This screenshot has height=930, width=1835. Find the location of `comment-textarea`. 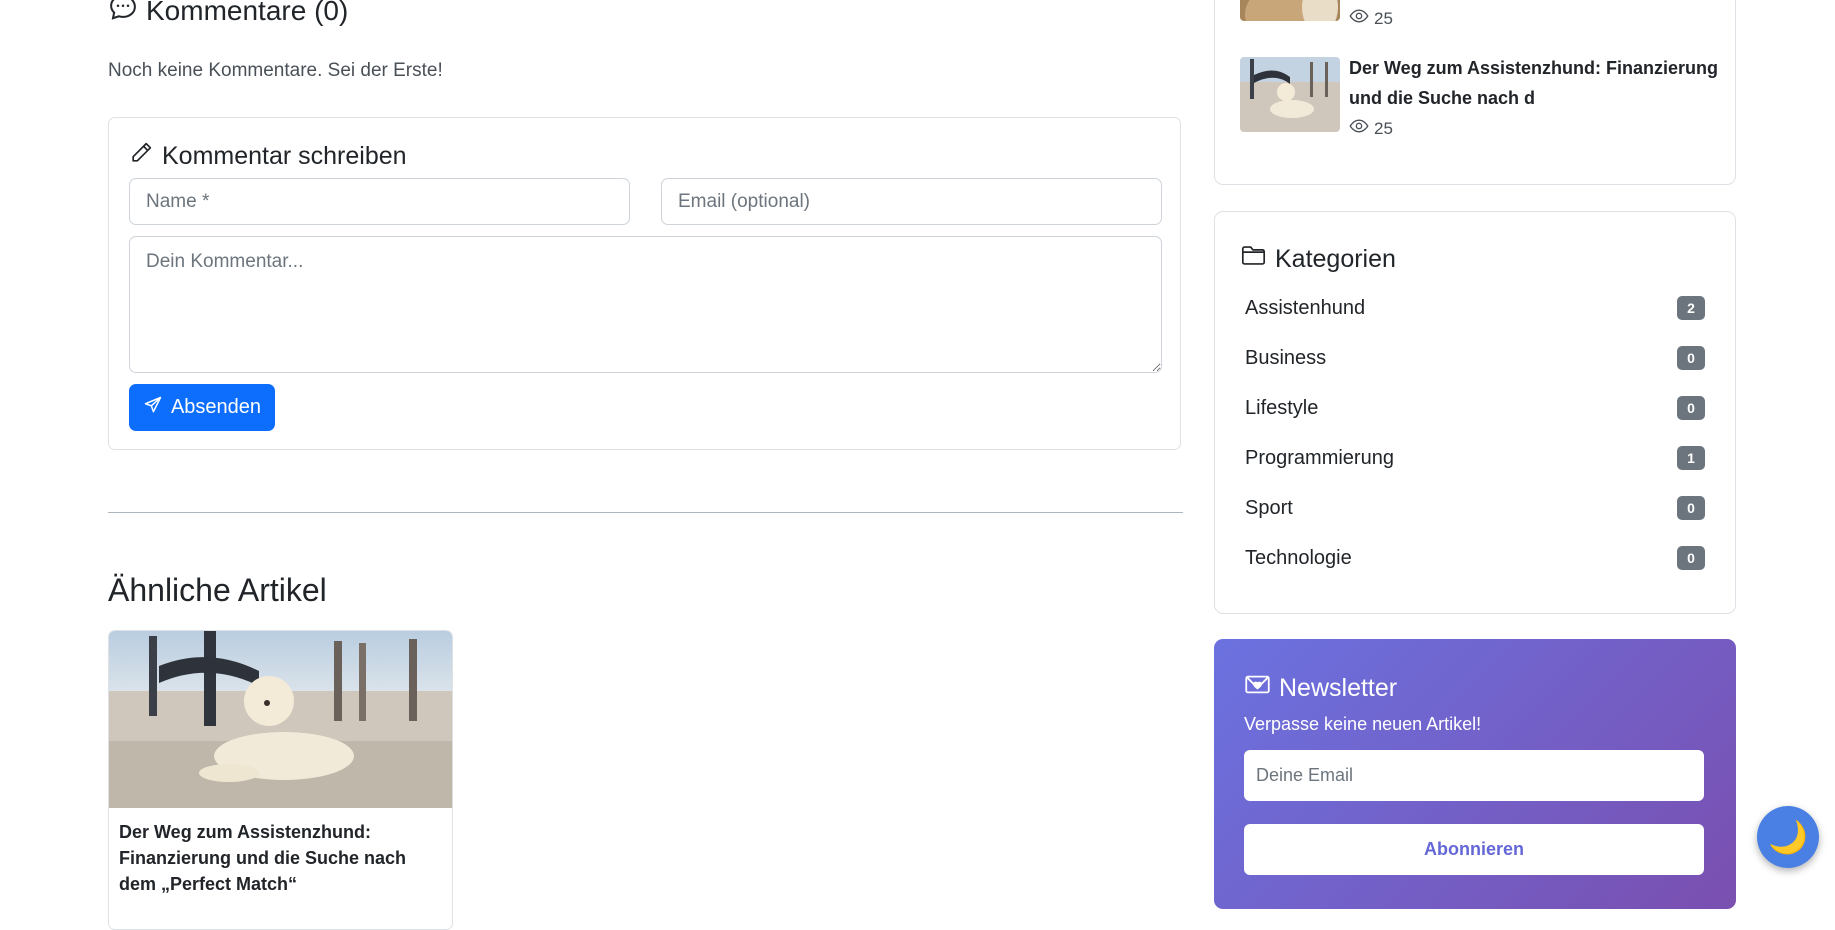

comment-textarea is located at coordinates (645, 304).